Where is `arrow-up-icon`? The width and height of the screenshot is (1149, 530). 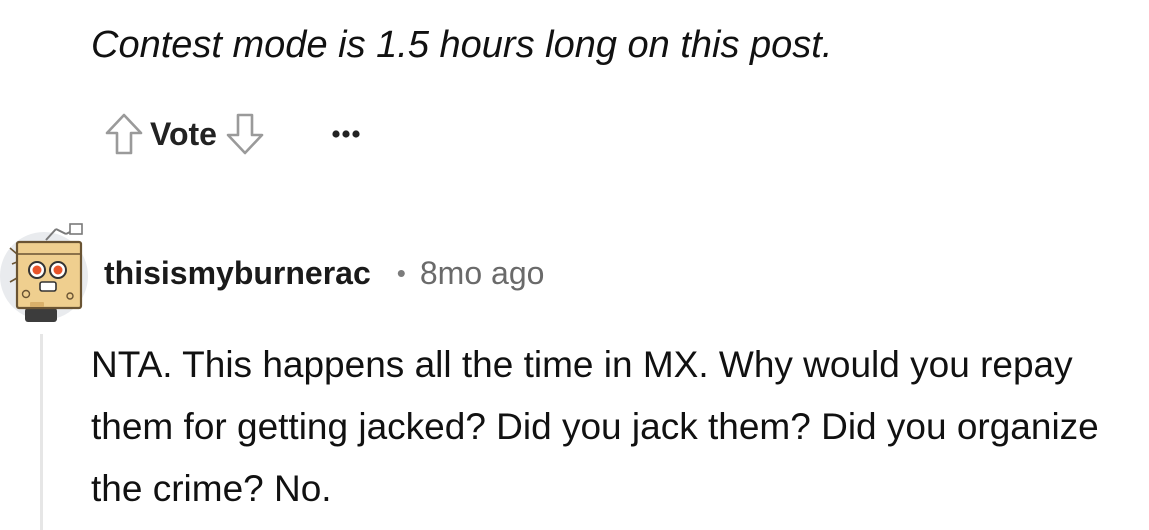 arrow-up-icon is located at coordinates (124, 134).